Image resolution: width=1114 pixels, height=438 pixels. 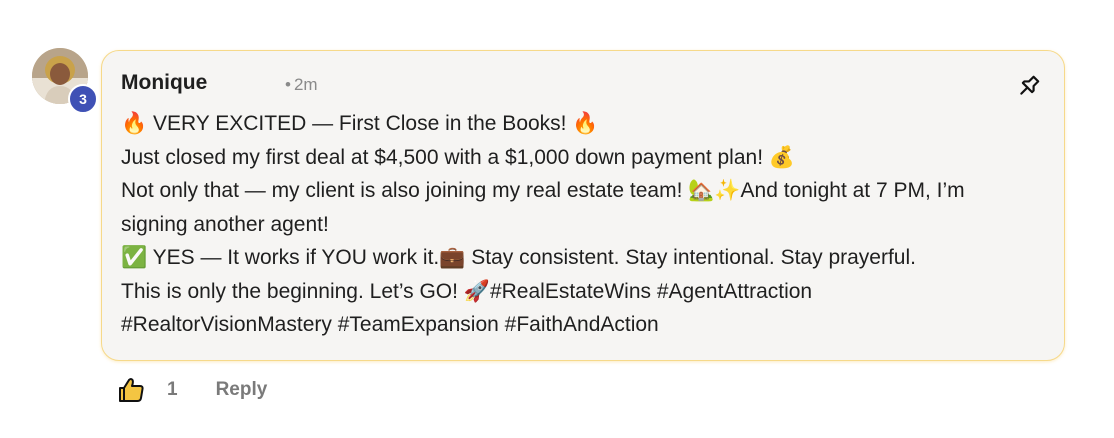 I want to click on thumbs-up-icon, so click(x=131, y=390).